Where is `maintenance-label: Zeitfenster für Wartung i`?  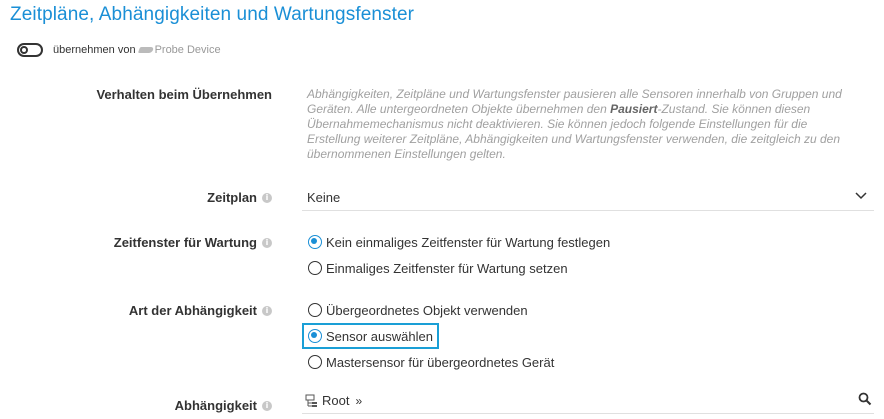
maintenance-label: Zeitfenster für Wartung i is located at coordinates (193, 242).